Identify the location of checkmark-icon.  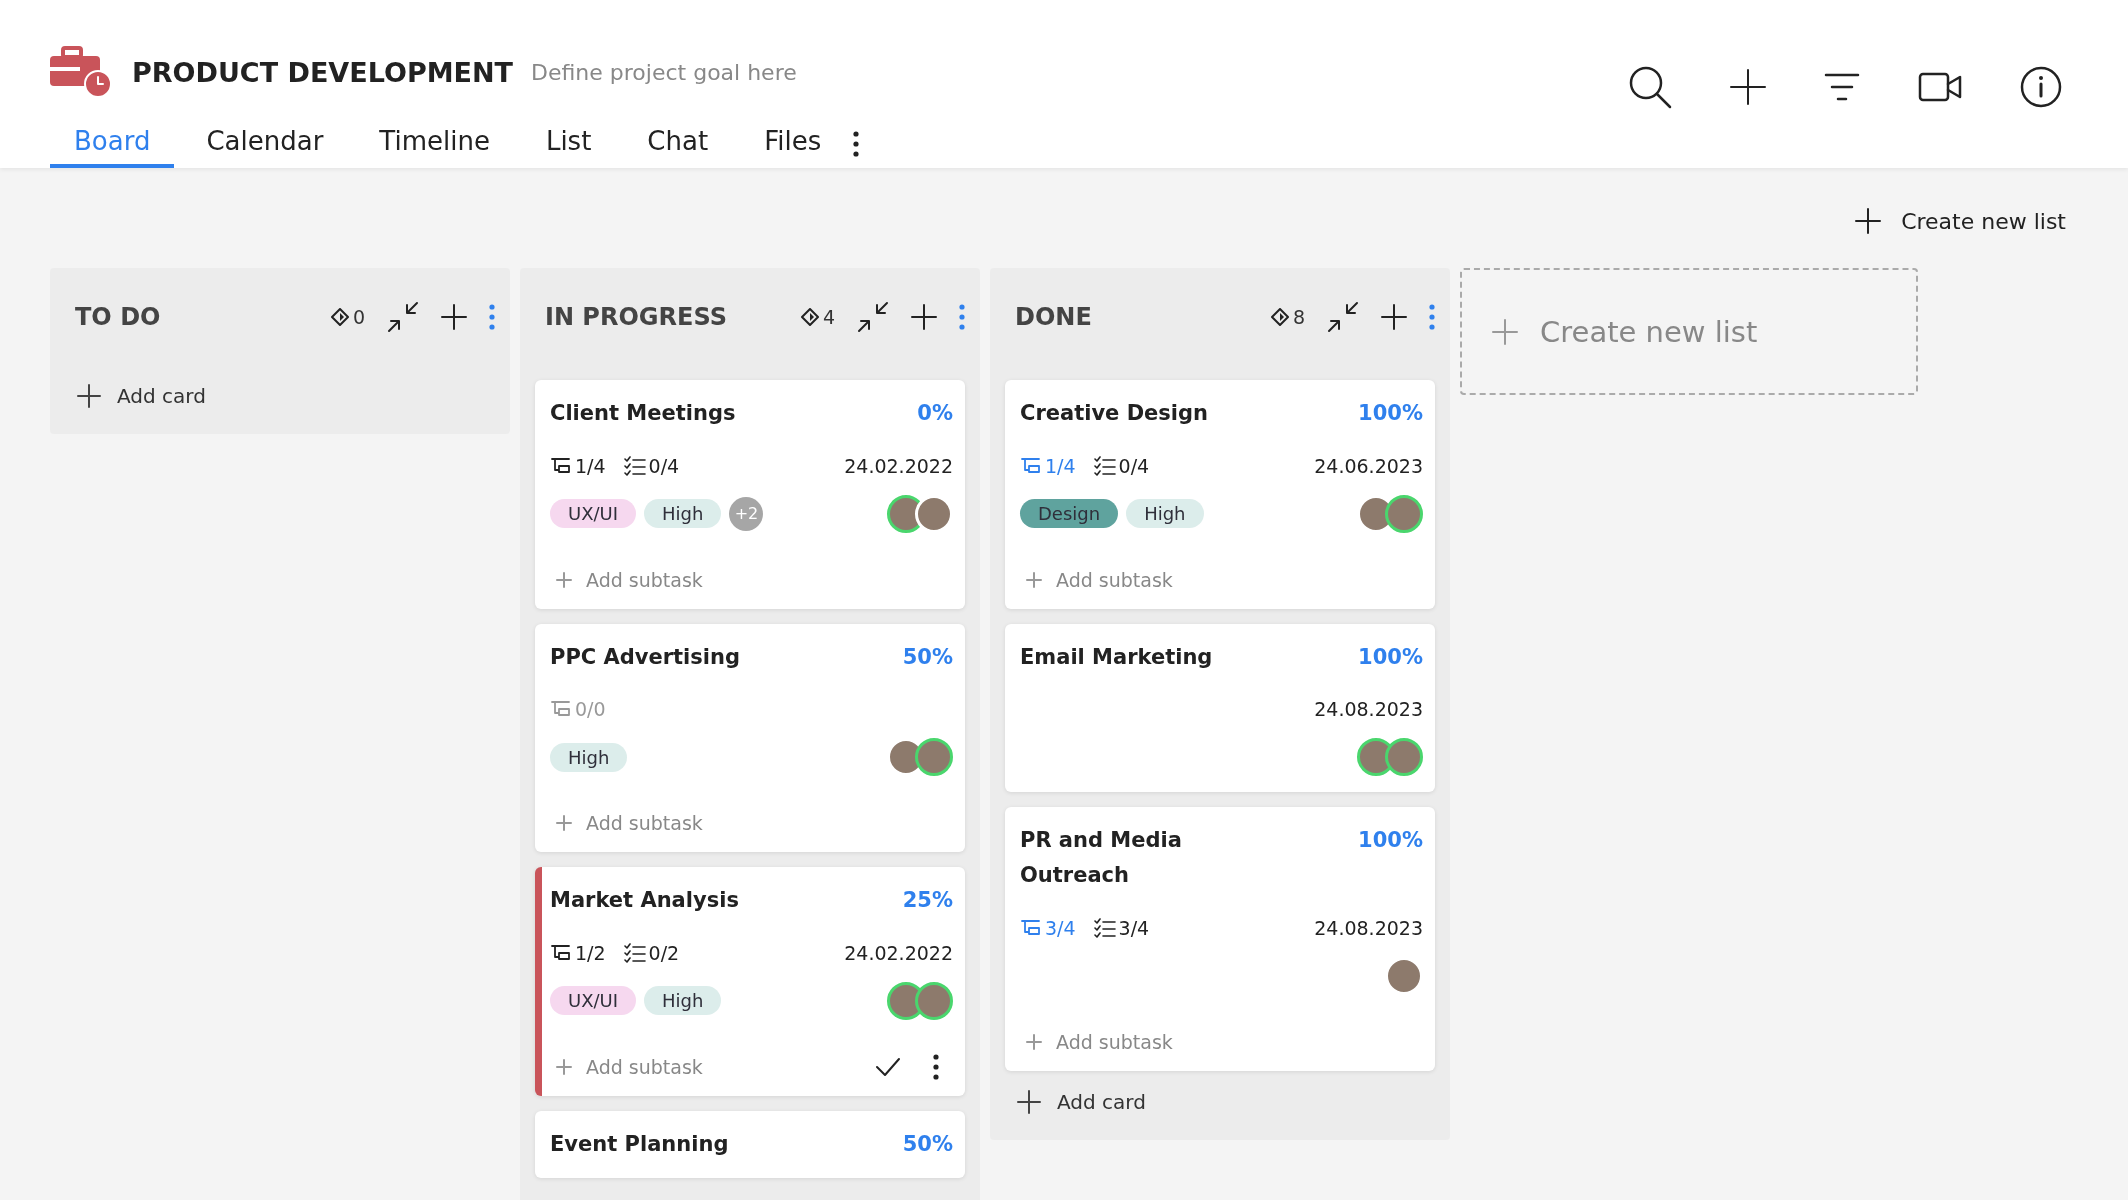
(888, 1066).